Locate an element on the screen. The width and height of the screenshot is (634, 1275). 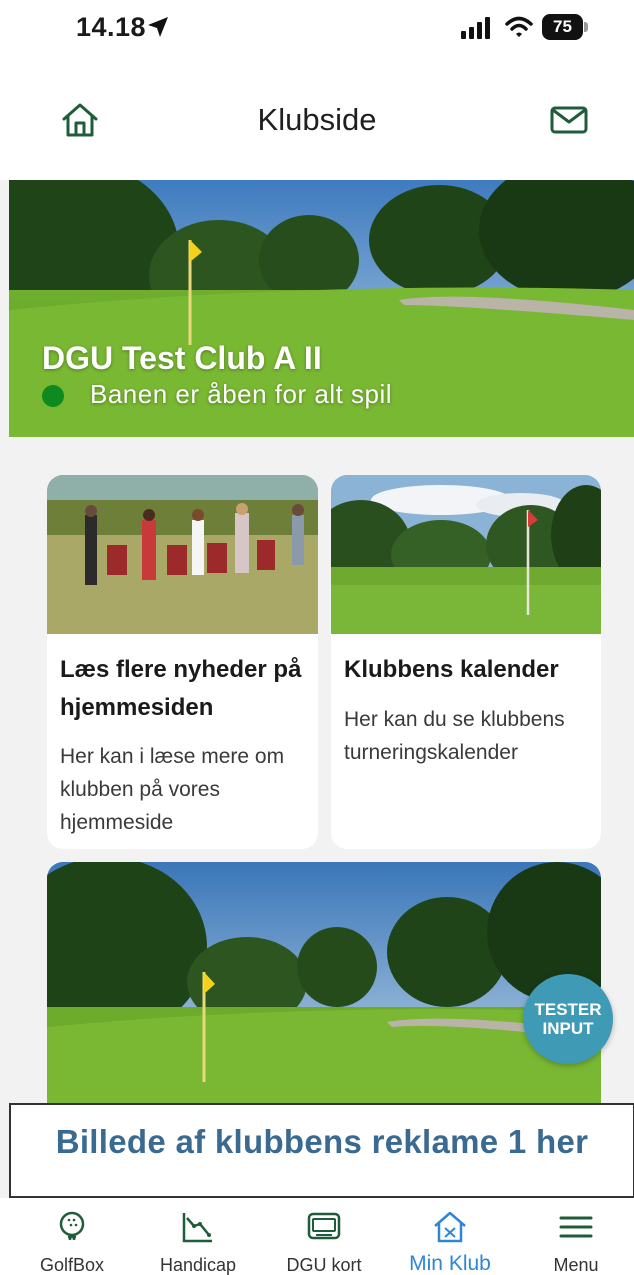
cellular-signal-icon is located at coordinates (475, 28).